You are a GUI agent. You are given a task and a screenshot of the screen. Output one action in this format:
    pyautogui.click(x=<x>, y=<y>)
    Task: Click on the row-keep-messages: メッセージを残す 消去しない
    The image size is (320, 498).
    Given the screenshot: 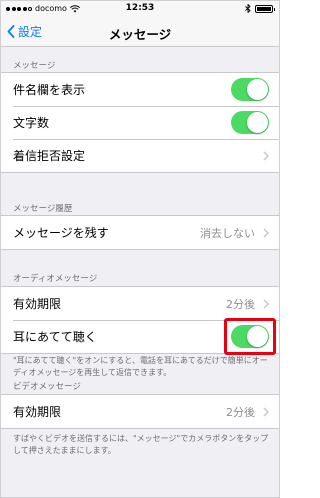 What is the action you would take?
    pyautogui.click(x=140, y=232)
    